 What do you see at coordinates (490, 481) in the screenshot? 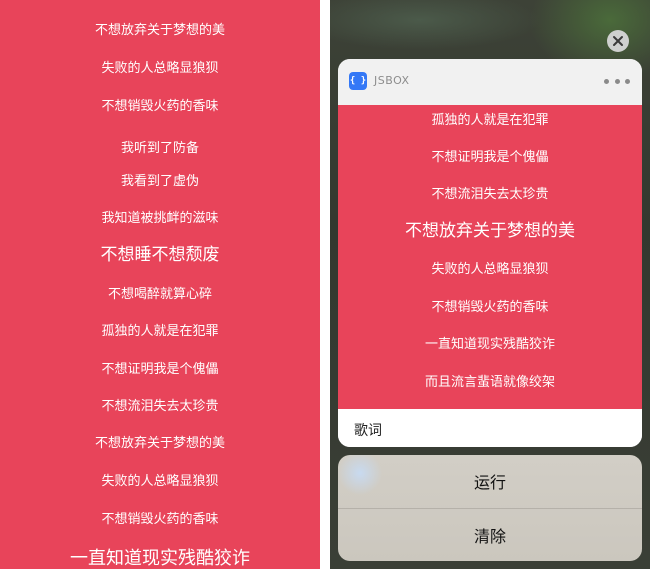
I see `run-button: 运行` at bounding box center [490, 481].